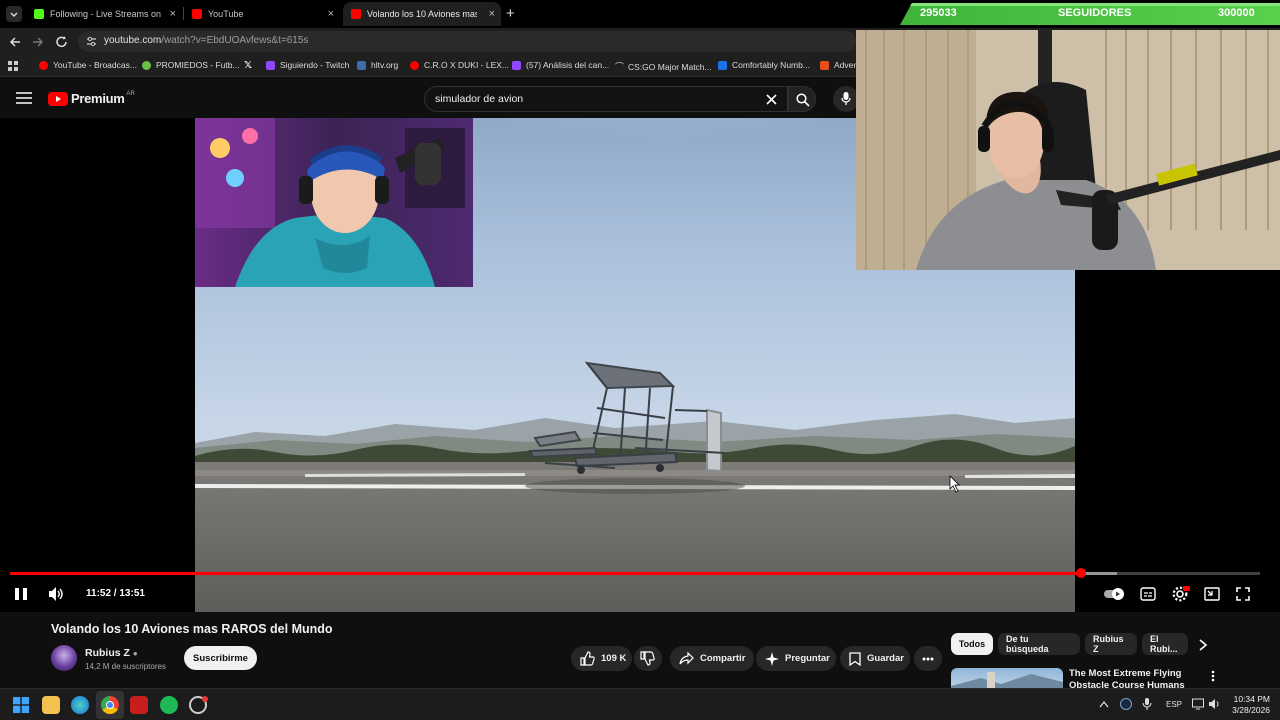  What do you see at coordinates (712, 658) in the screenshot?
I see `share-button: Compartir` at bounding box center [712, 658].